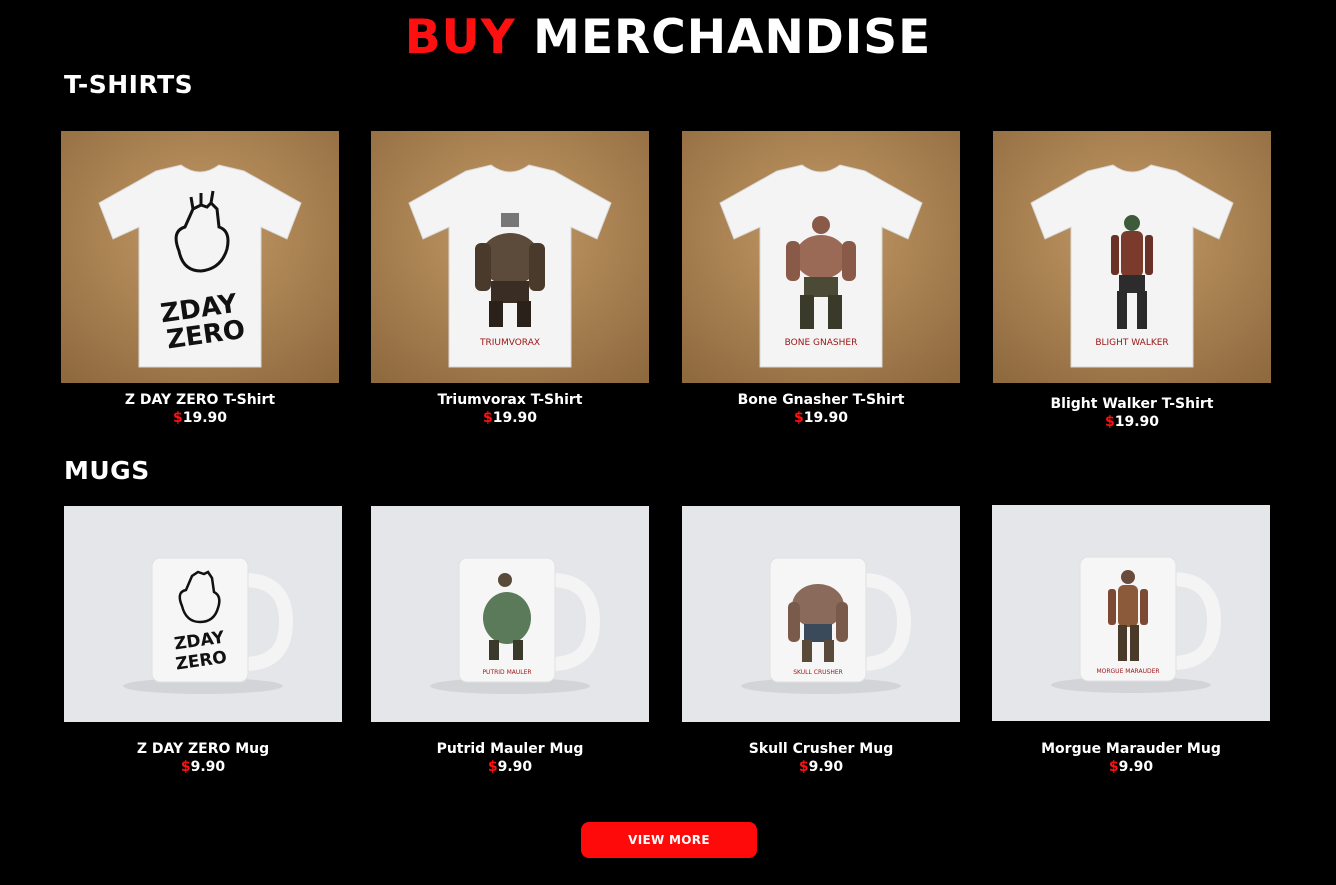 Image resolution: width=1336 pixels, height=885 pixels. Describe the element at coordinates (1131, 343) in the screenshot. I see `print-label: BLIGHT WALKER` at that location.